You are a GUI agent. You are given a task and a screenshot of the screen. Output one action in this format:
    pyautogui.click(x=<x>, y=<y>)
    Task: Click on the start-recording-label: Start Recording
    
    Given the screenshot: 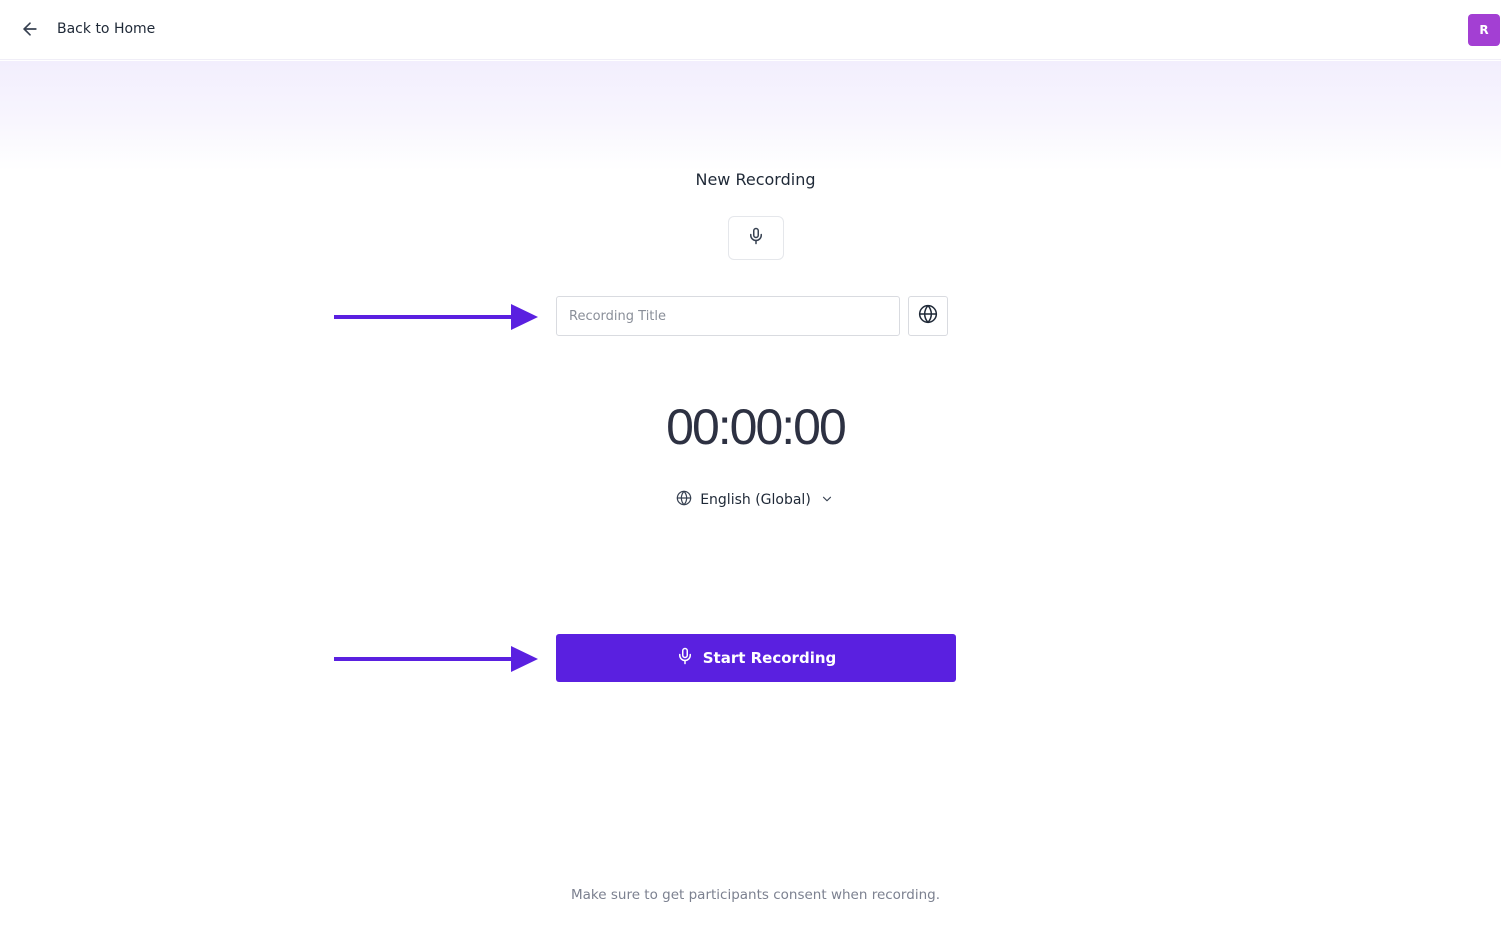 What is the action you would take?
    pyautogui.click(x=769, y=658)
    